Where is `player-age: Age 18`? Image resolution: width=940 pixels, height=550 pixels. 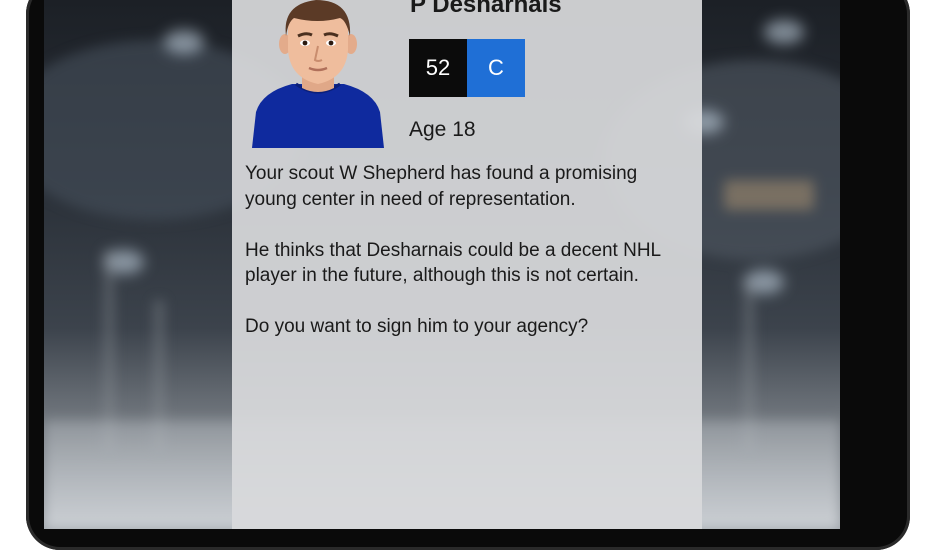 player-age: Age 18 is located at coordinates (442, 129).